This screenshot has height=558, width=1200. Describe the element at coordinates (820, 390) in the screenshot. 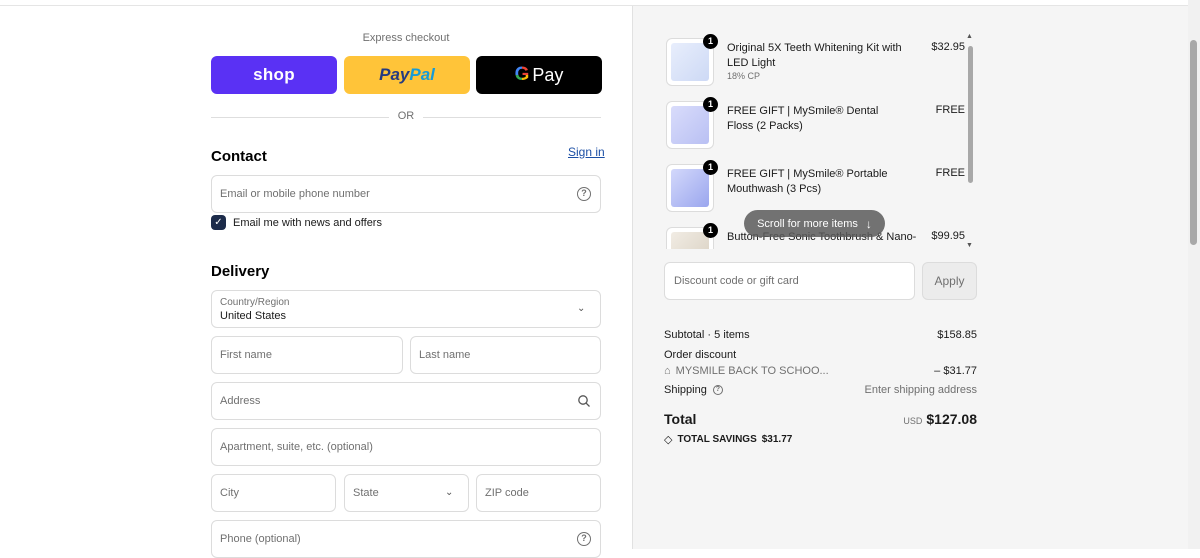

I see `shipping-row: Shipping ? Enter shipping address` at that location.